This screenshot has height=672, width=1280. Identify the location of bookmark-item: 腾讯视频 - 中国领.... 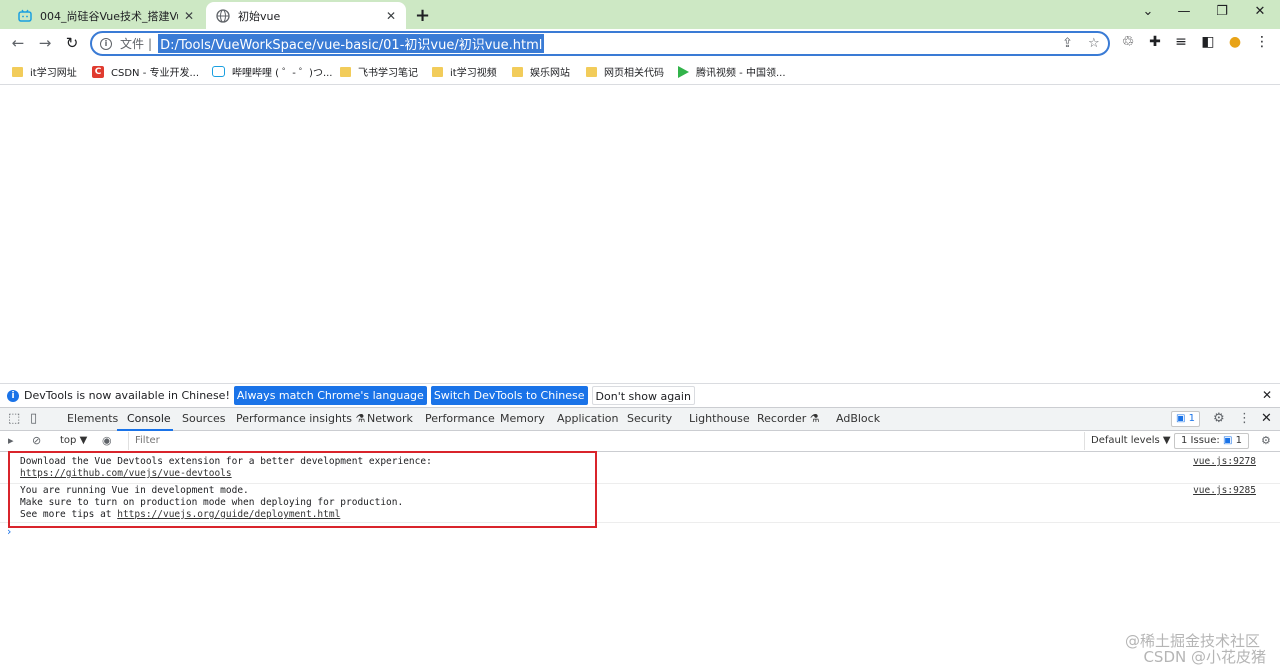
(732, 71).